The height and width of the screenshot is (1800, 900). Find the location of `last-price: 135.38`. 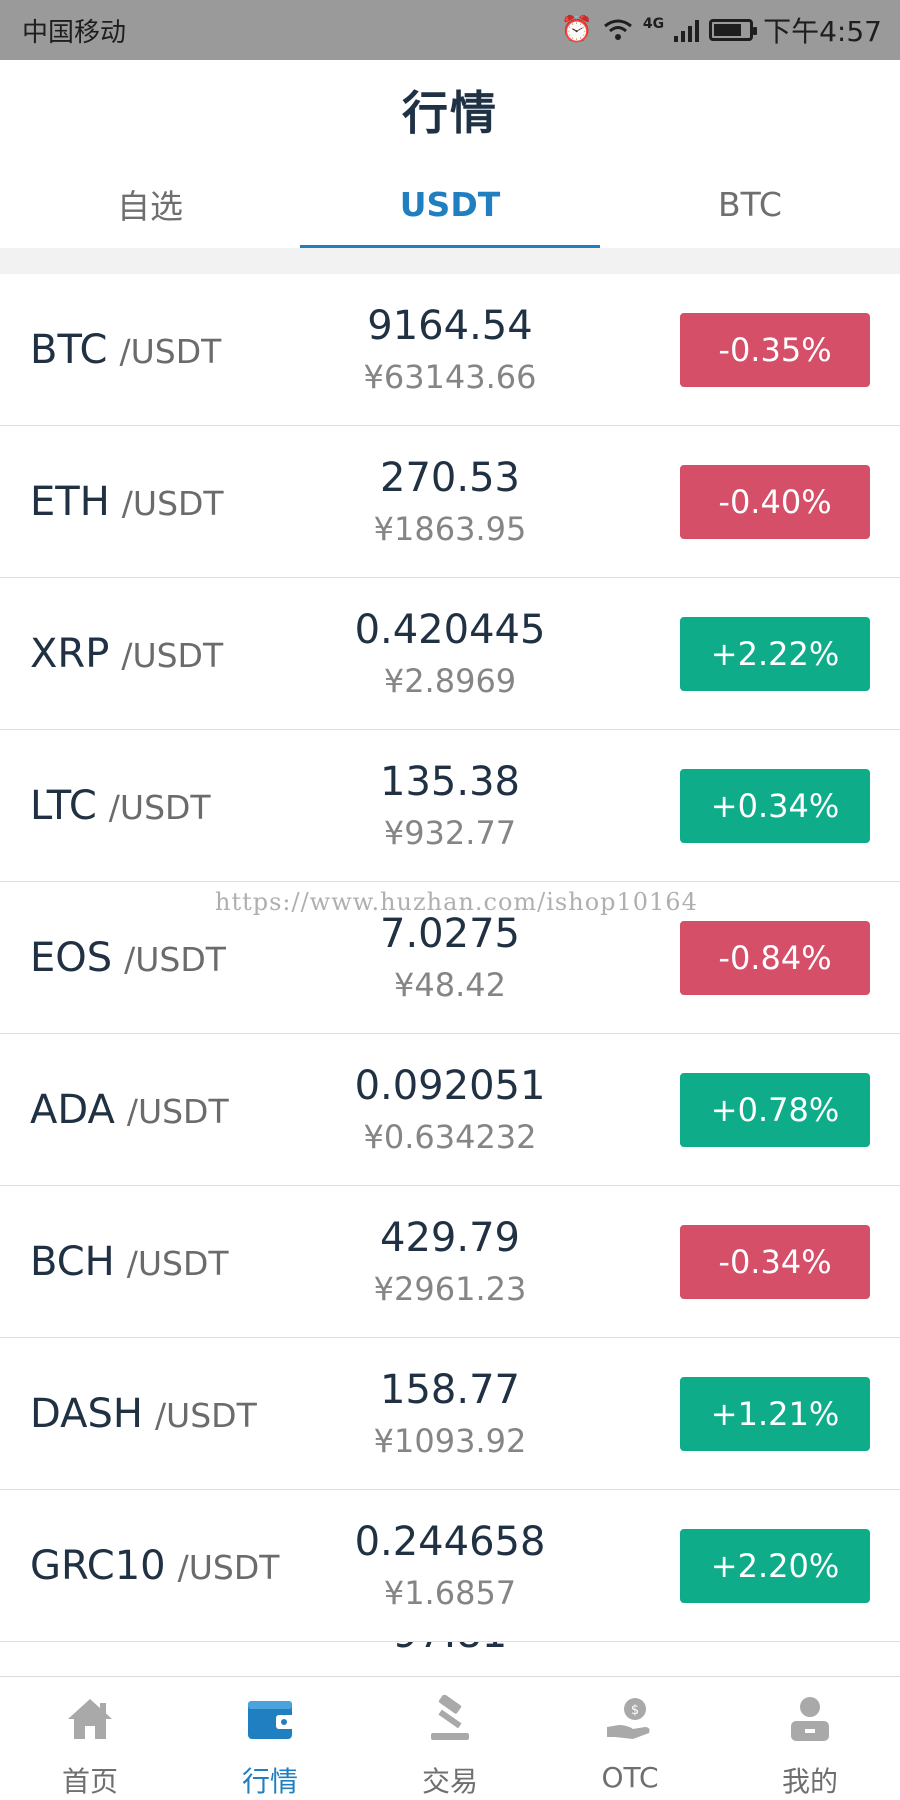

last-price: 135.38 is located at coordinates (450, 782).